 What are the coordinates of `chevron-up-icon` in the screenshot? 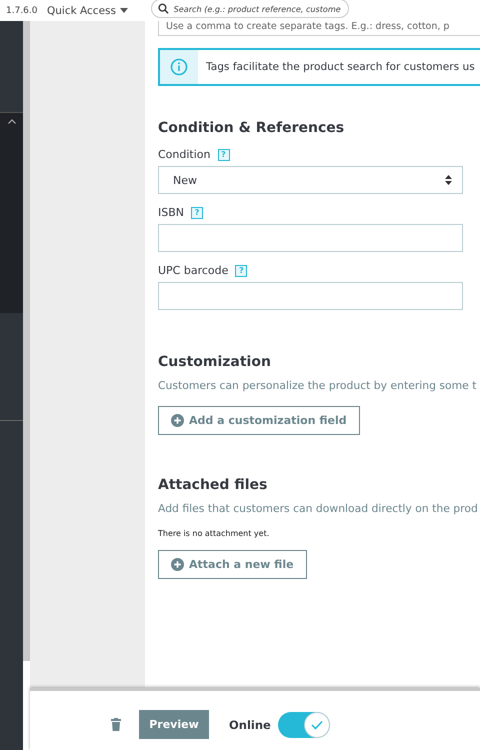 It's located at (12, 121).